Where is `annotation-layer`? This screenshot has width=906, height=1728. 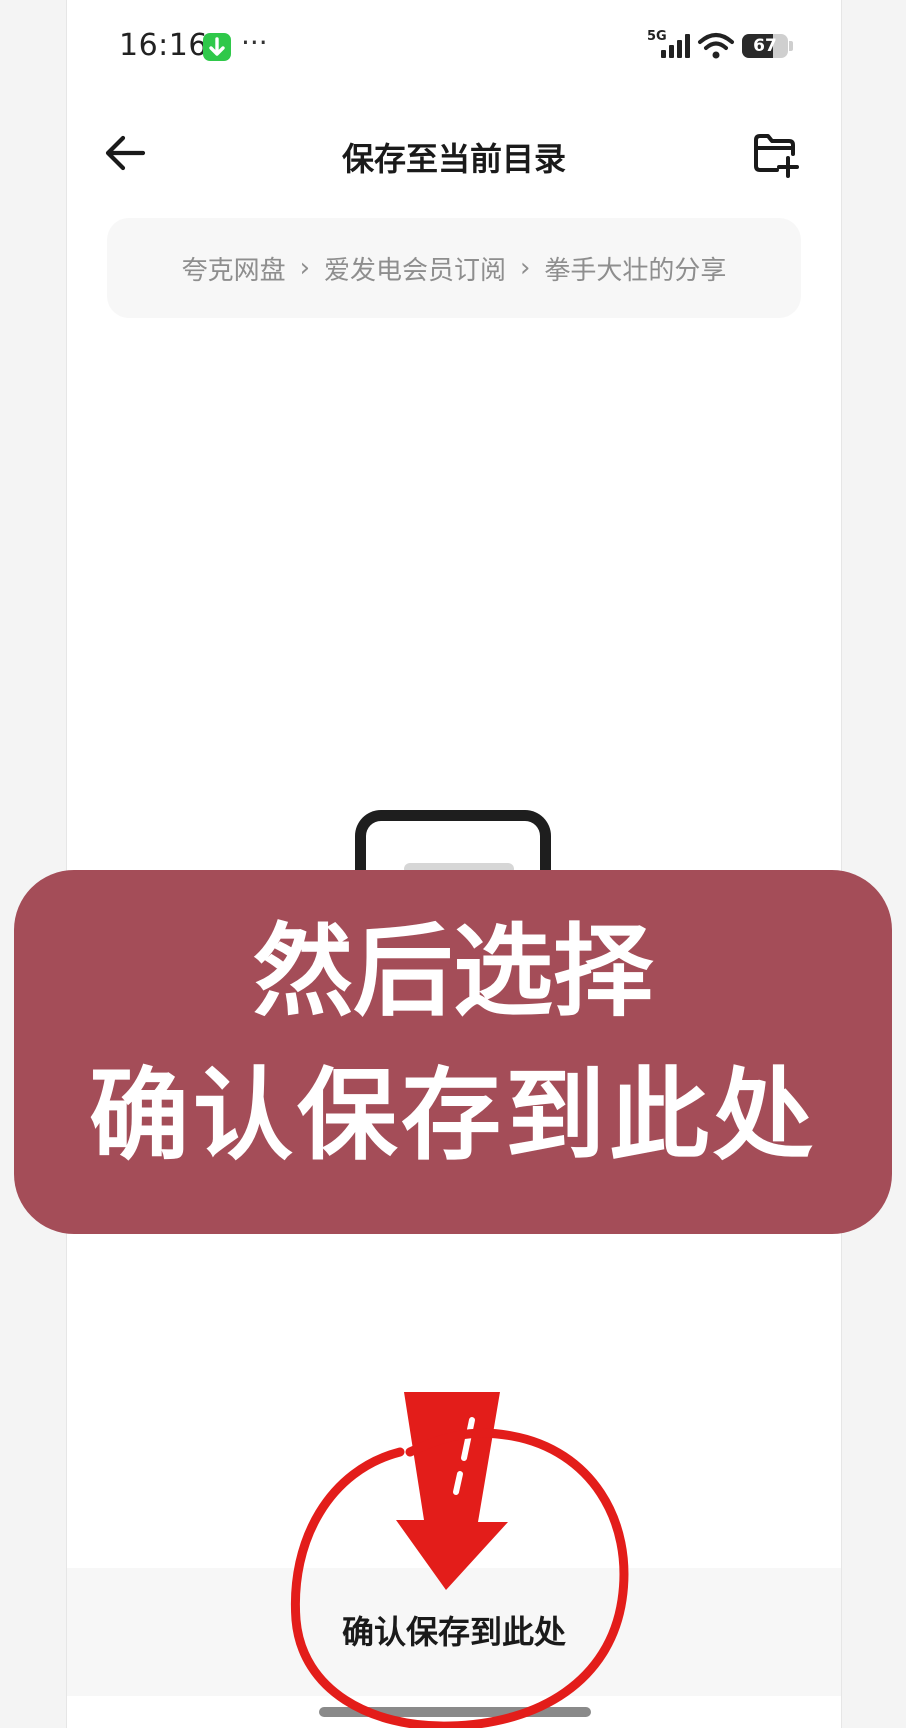 annotation-layer is located at coordinates (459, 1560).